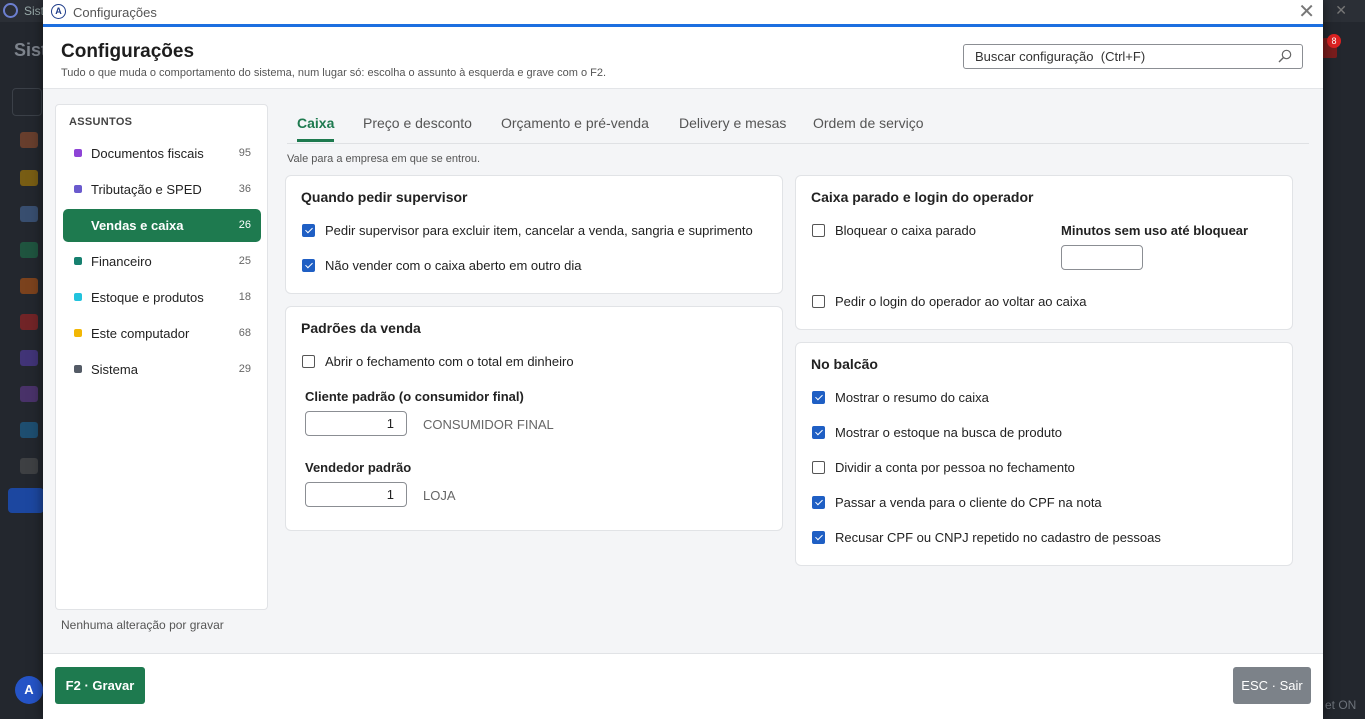 The width and height of the screenshot is (1365, 719). I want to click on key-icon, so click(29, 430).